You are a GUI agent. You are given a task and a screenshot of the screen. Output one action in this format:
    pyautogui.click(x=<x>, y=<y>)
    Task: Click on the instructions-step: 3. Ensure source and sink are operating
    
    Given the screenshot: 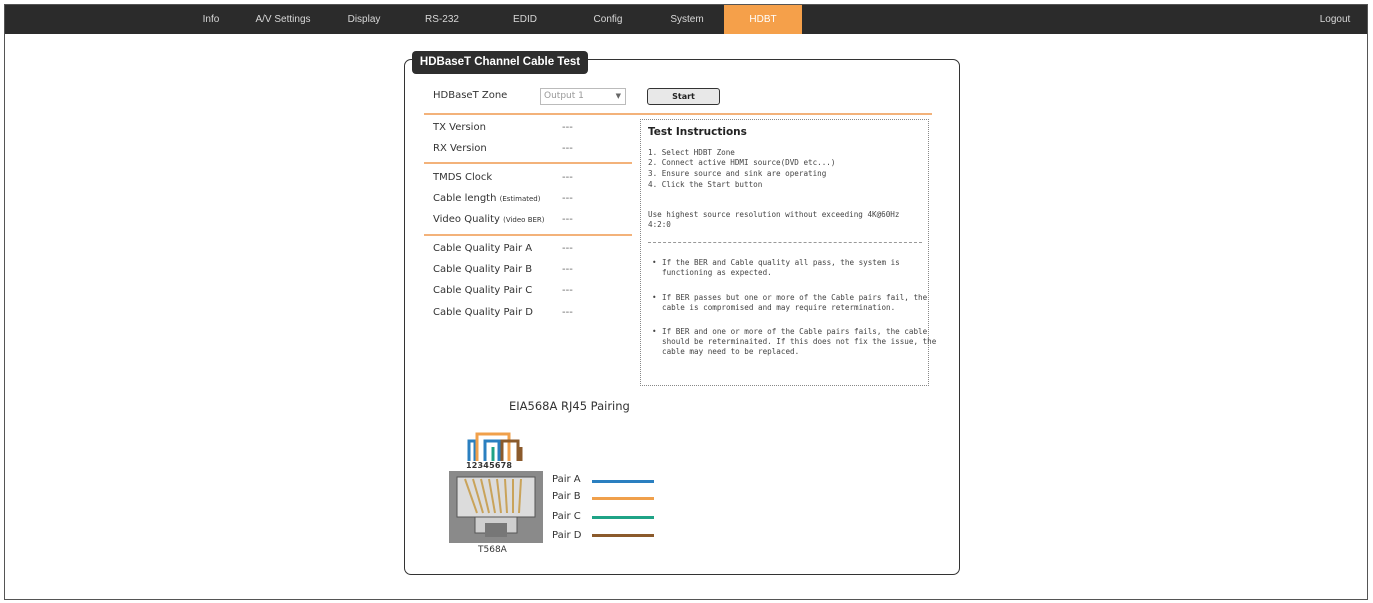 What is the action you would take?
    pyautogui.click(x=737, y=173)
    